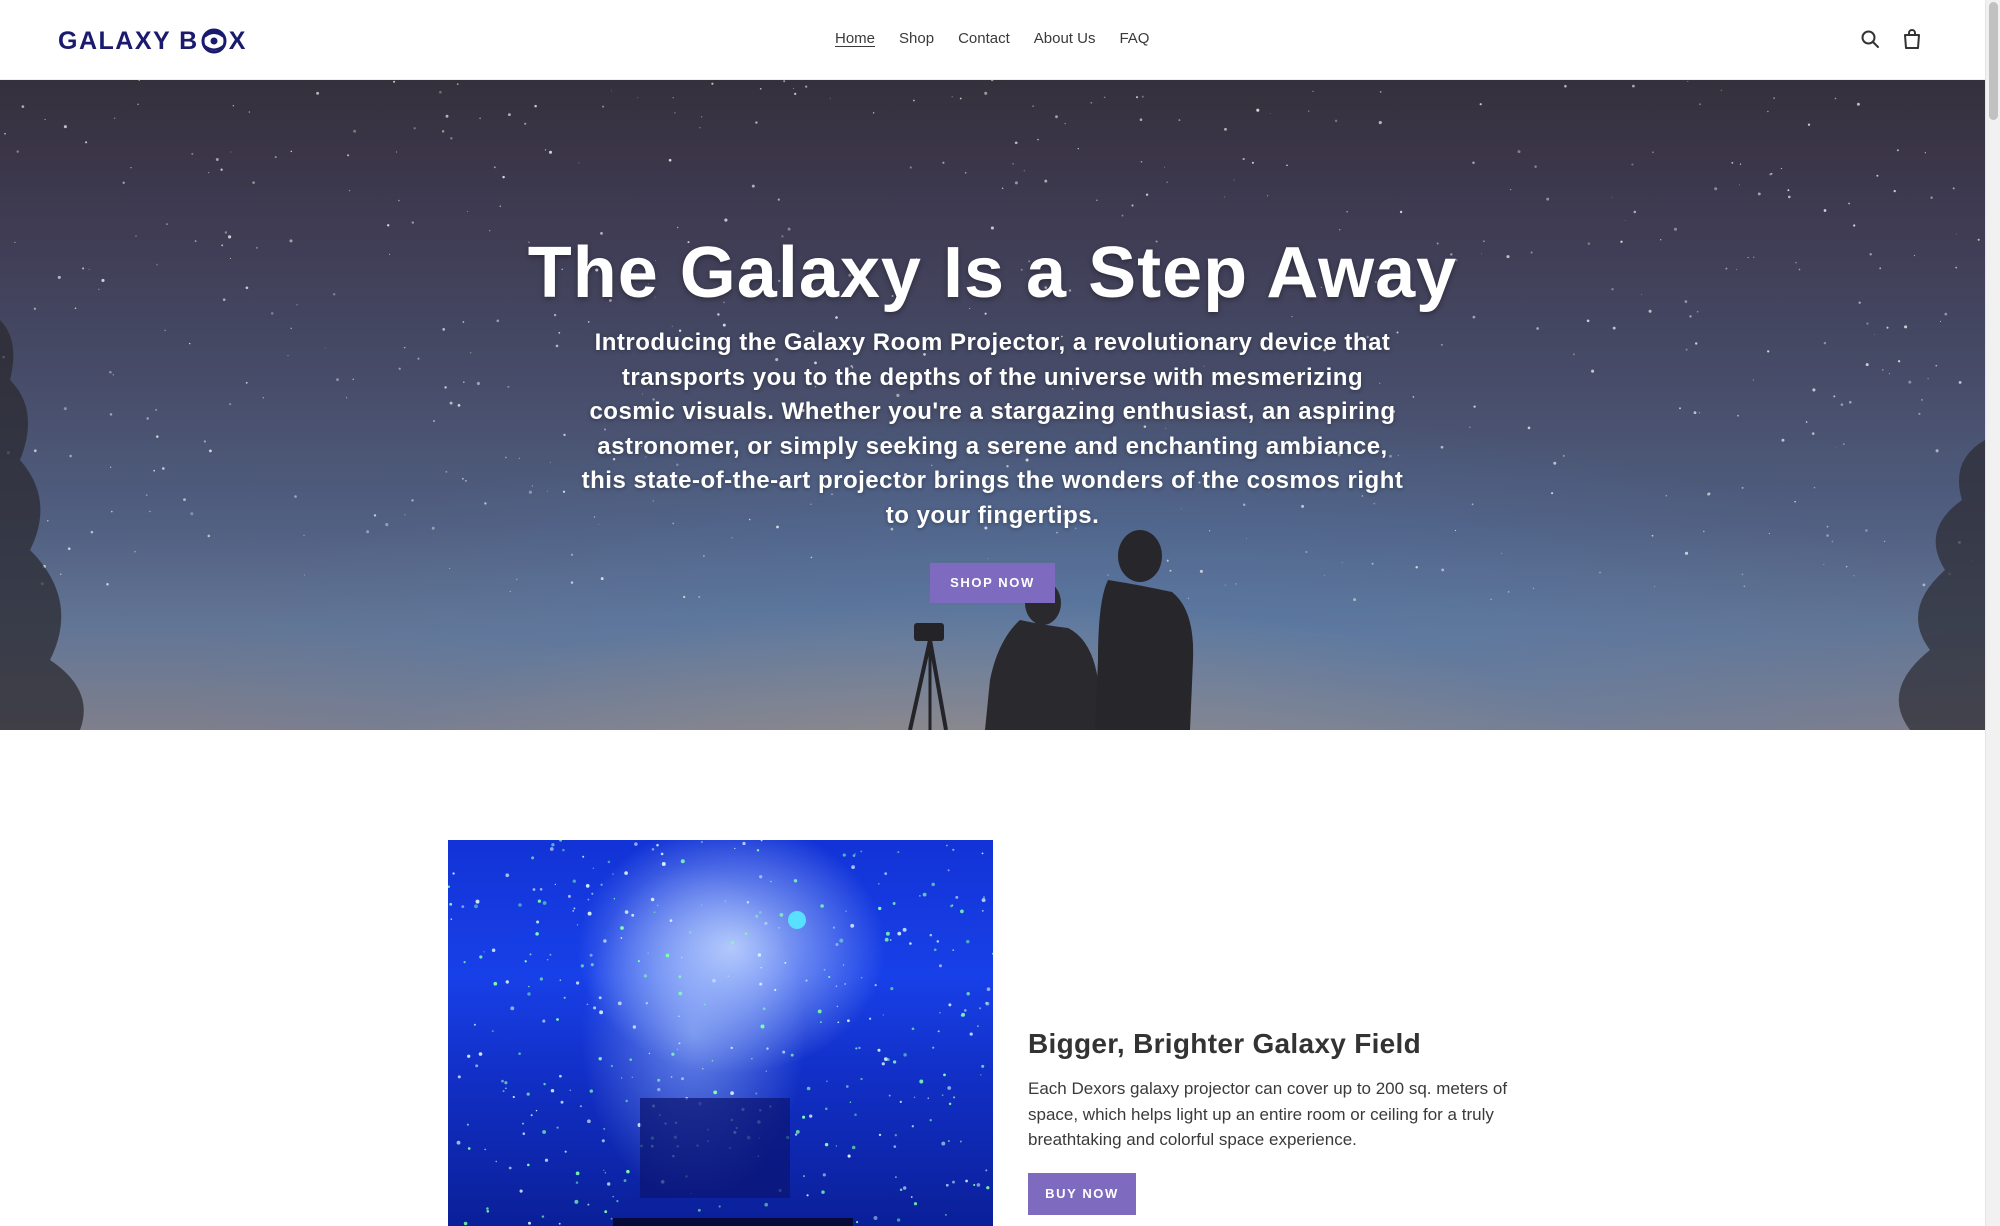 Image resolution: width=2000 pixels, height=1226 pixels. What do you see at coordinates (1082, 1194) in the screenshot?
I see `buy-now-button: BUY NOW` at bounding box center [1082, 1194].